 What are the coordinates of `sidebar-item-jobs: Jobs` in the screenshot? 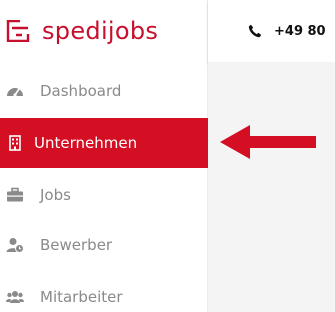 It's located at (104, 195).